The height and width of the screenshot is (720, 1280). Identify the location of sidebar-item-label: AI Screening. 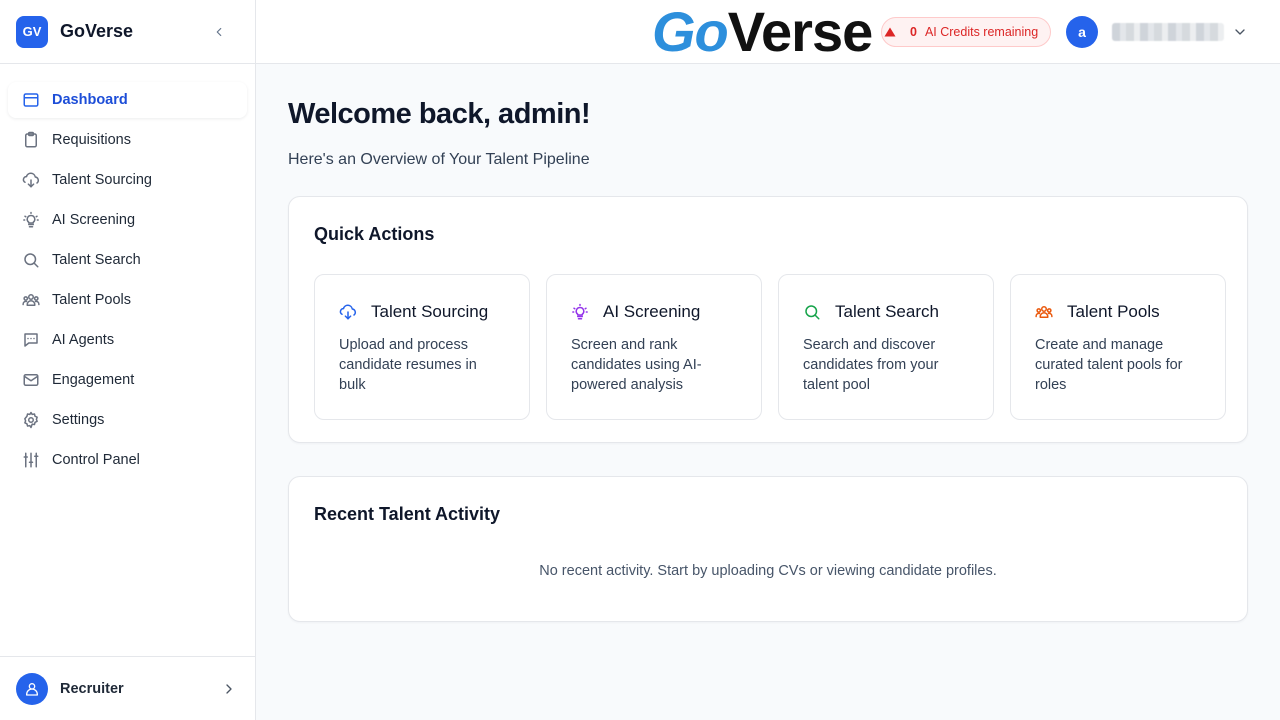
(94, 220).